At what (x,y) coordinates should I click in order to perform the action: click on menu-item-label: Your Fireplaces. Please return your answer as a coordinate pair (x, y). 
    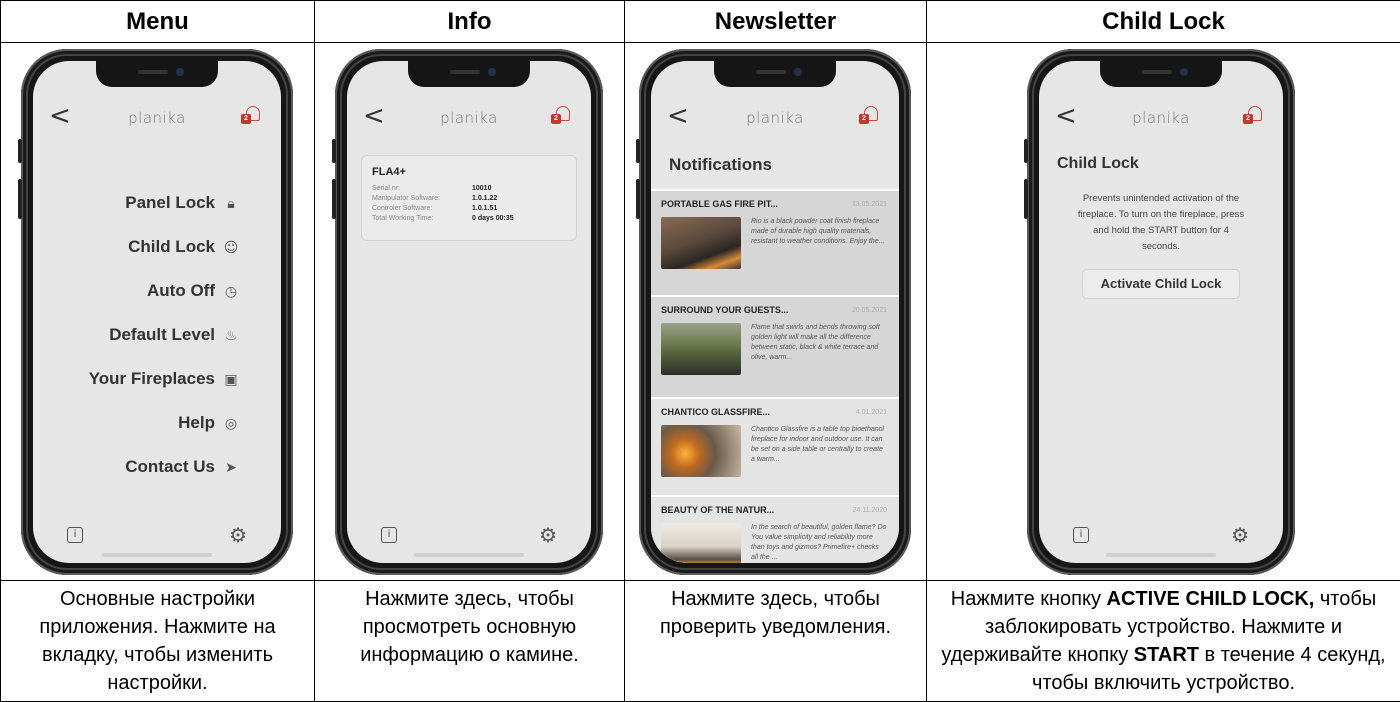
    Looking at the image, I should click on (151, 378).